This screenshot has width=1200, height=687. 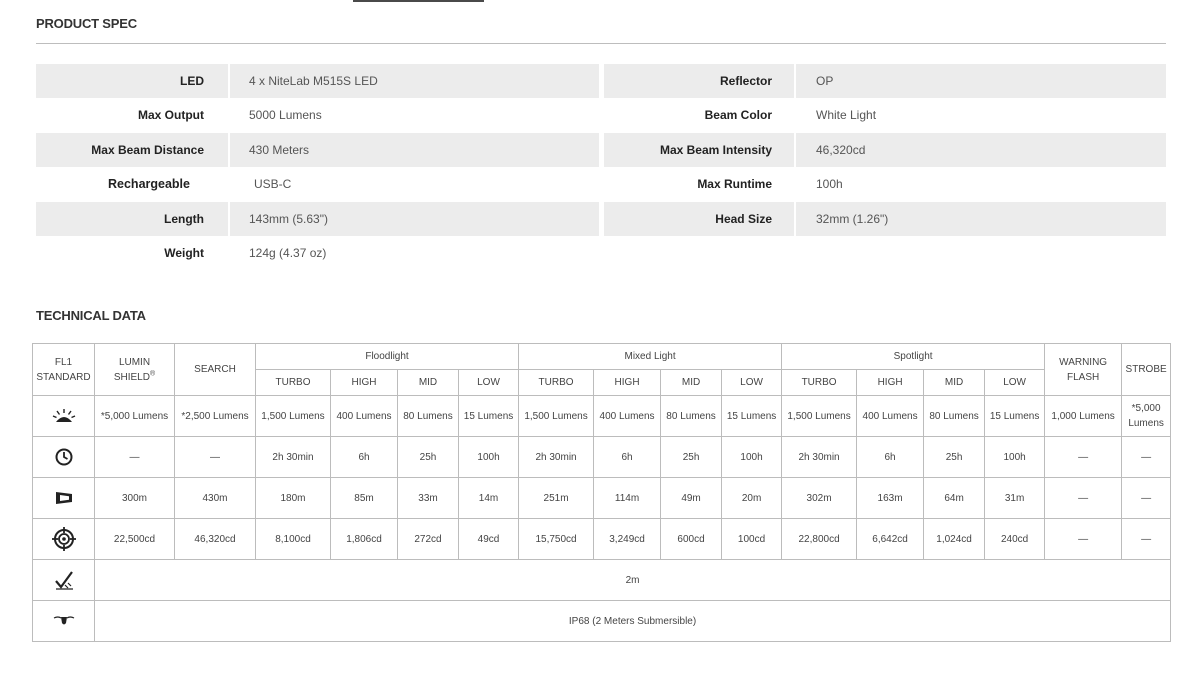 I want to click on intensity-cell: 240cd, so click(x=1015, y=539).